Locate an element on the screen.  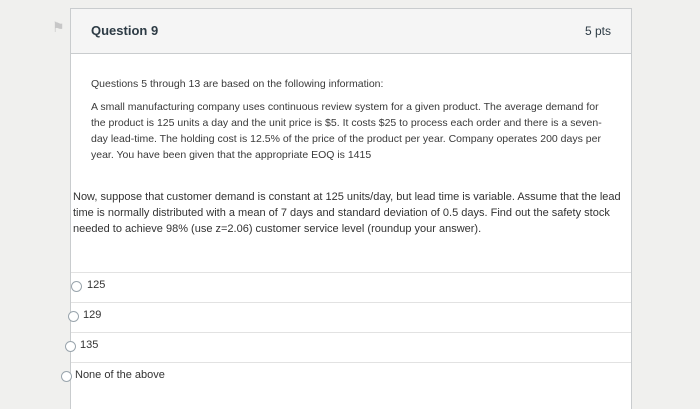
question-header: Question 9 5 pts is located at coordinates (351, 31).